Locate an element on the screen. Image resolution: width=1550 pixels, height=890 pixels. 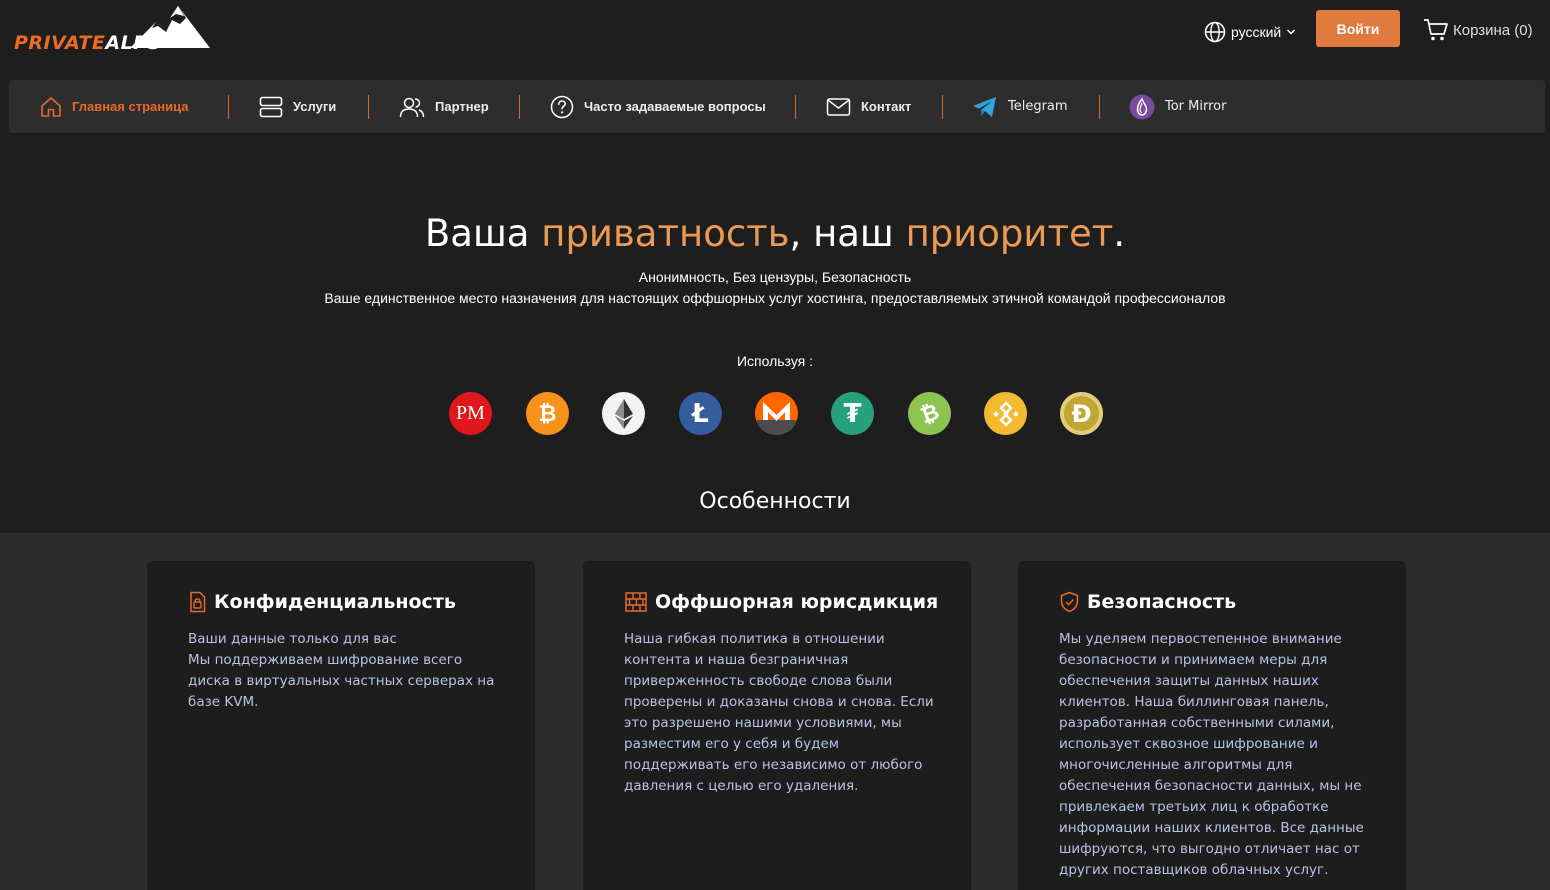
hero-title-part: Ваша is located at coordinates (483, 233).